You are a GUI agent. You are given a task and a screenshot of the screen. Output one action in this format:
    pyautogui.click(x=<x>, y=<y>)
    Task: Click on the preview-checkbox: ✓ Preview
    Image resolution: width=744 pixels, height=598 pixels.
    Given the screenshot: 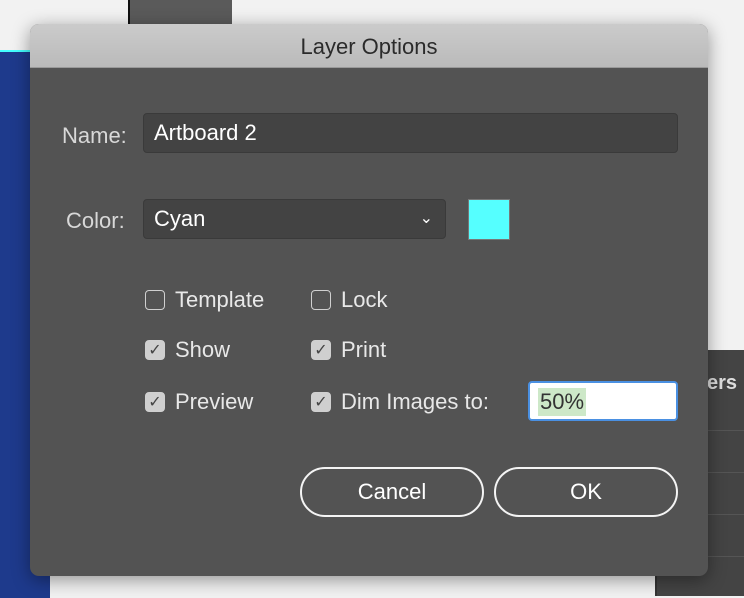 What is the action you would take?
    pyautogui.click(x=199, y=402)
    